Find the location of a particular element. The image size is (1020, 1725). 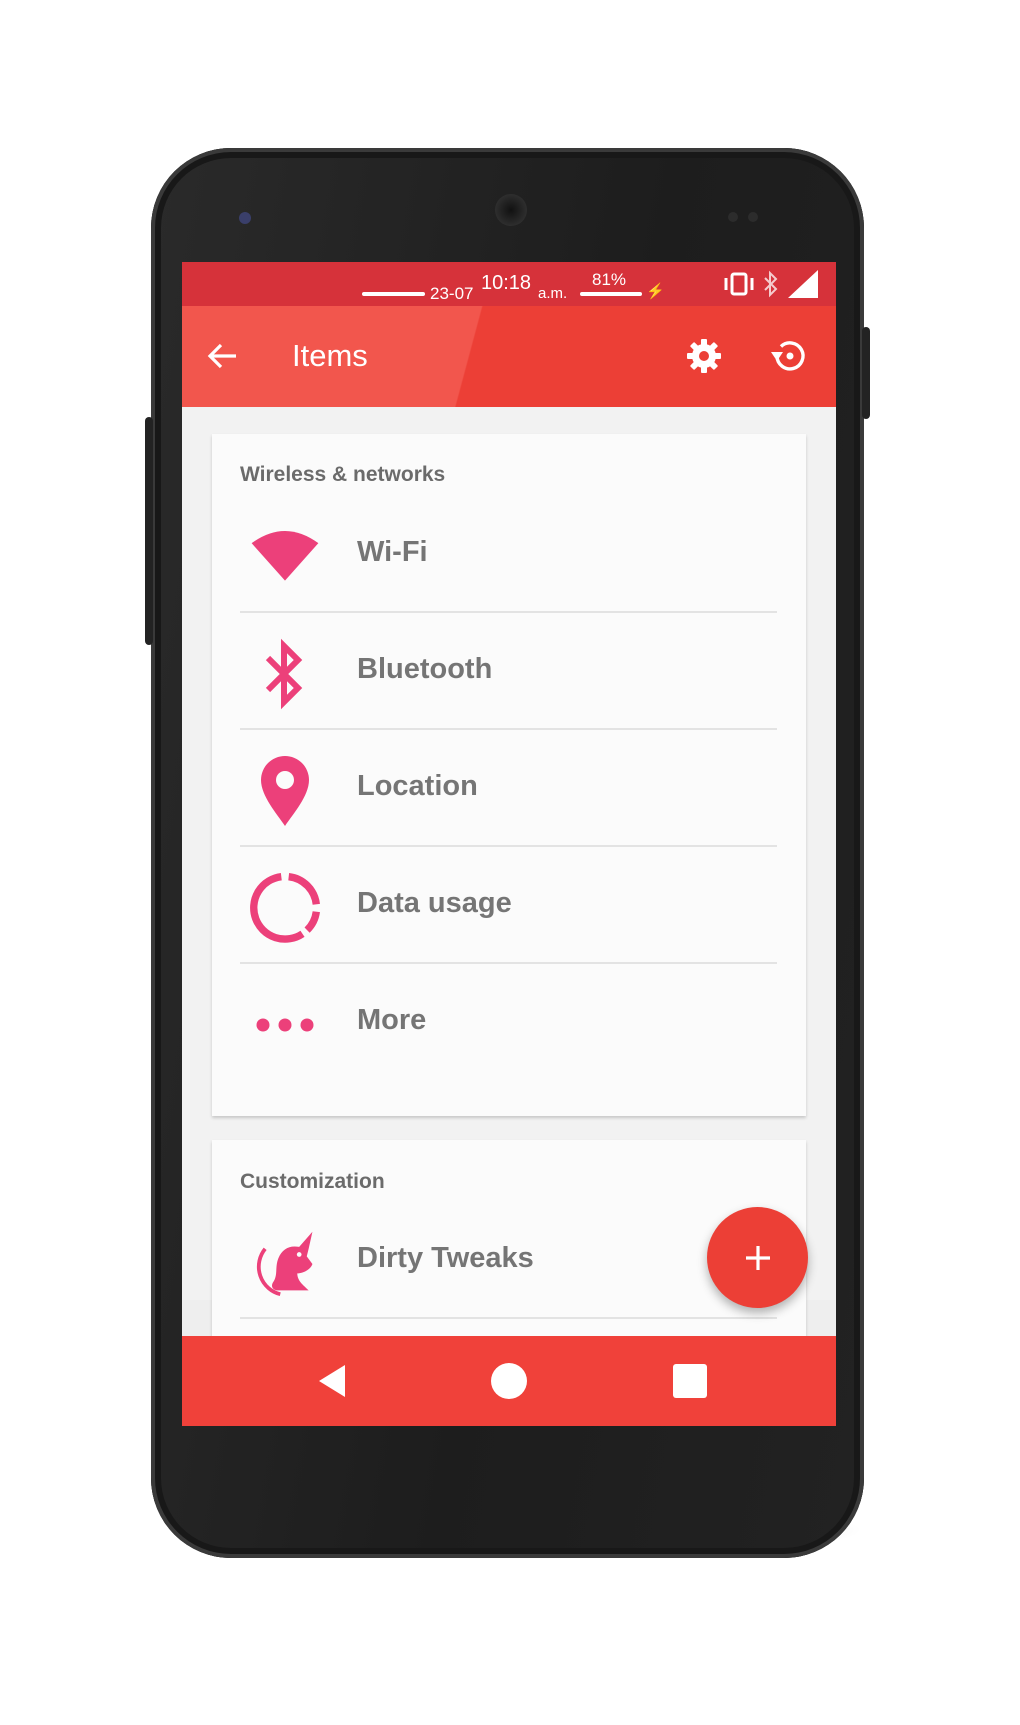

restore-icon is located at coordinates (788, 356).